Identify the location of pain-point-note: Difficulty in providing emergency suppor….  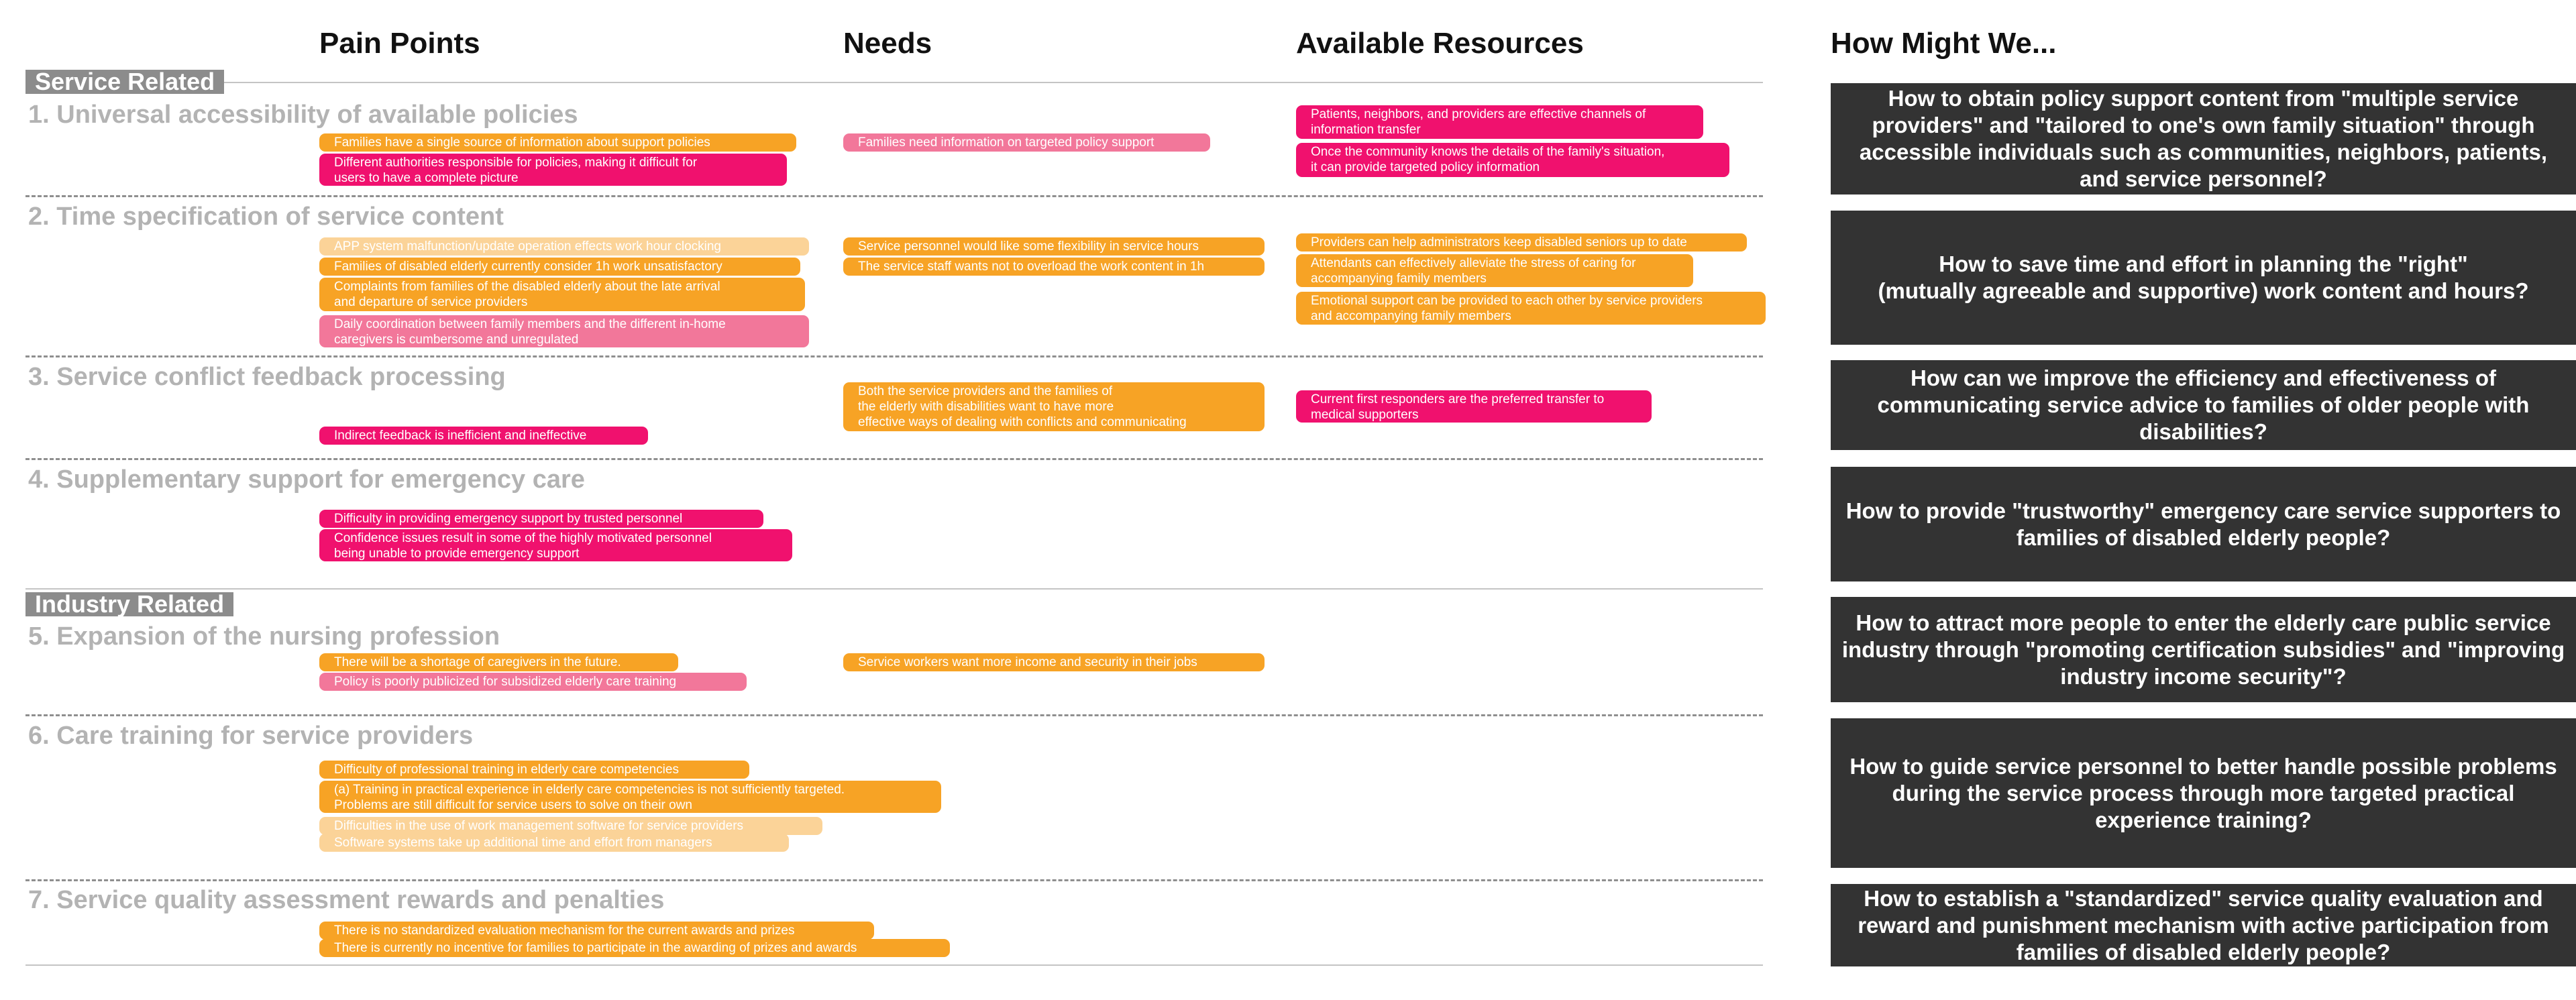
(541, 519).